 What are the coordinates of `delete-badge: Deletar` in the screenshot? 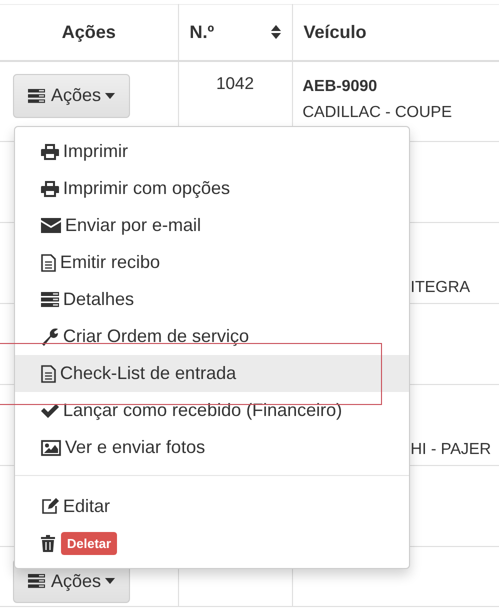 It's located at (89, 543).